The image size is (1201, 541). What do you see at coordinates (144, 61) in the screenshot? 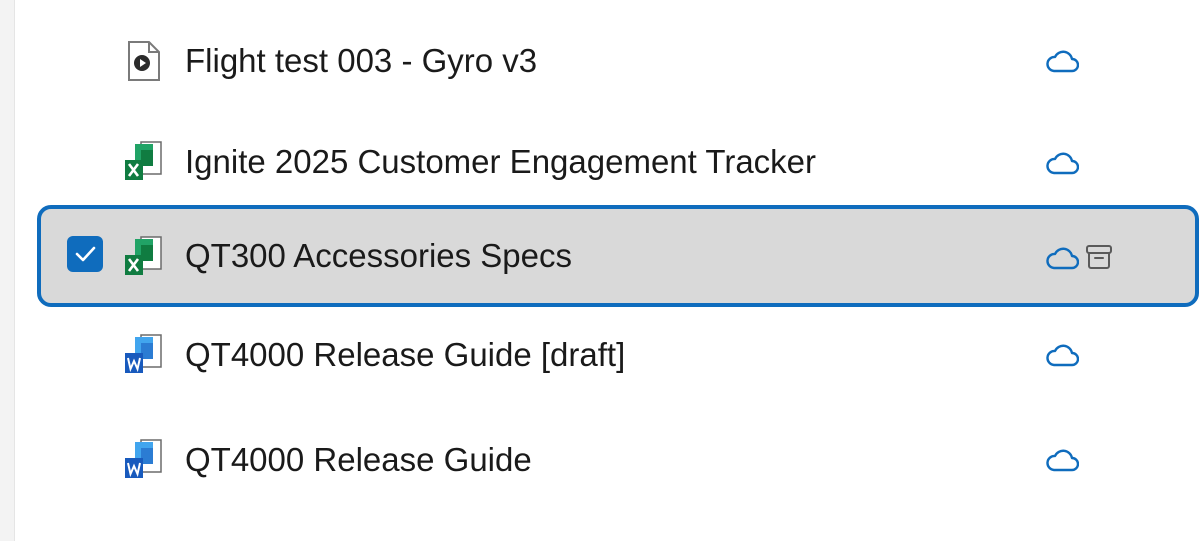
I see `video-file-icon` at bounding box center [144, 61].